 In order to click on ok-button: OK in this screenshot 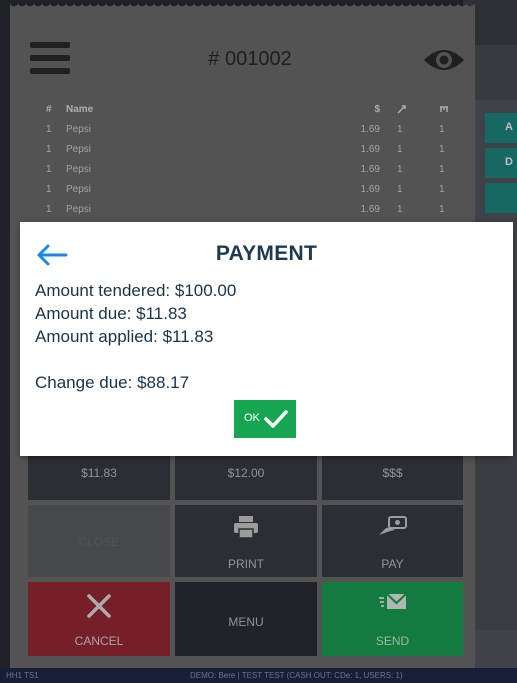, I will do `click(265, 419)`.